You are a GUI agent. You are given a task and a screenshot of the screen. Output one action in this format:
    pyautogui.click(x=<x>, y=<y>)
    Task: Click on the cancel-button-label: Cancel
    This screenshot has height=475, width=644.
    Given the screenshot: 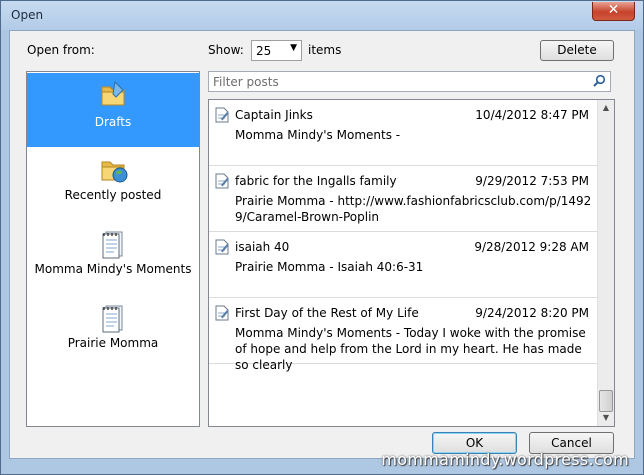 What is the action you would take?
    pyautogui.click(x=571, y=443)
    